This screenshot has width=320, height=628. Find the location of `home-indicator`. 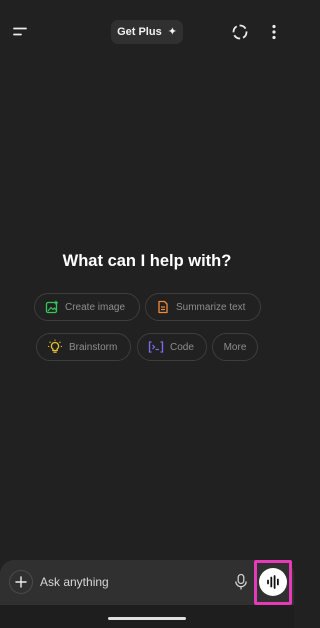

home-indicator is located at coordinates (147, 618).